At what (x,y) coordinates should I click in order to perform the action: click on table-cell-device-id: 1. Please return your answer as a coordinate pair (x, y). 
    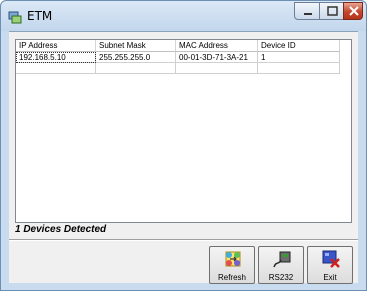
    Looking at the image, I should click on (299, 57).